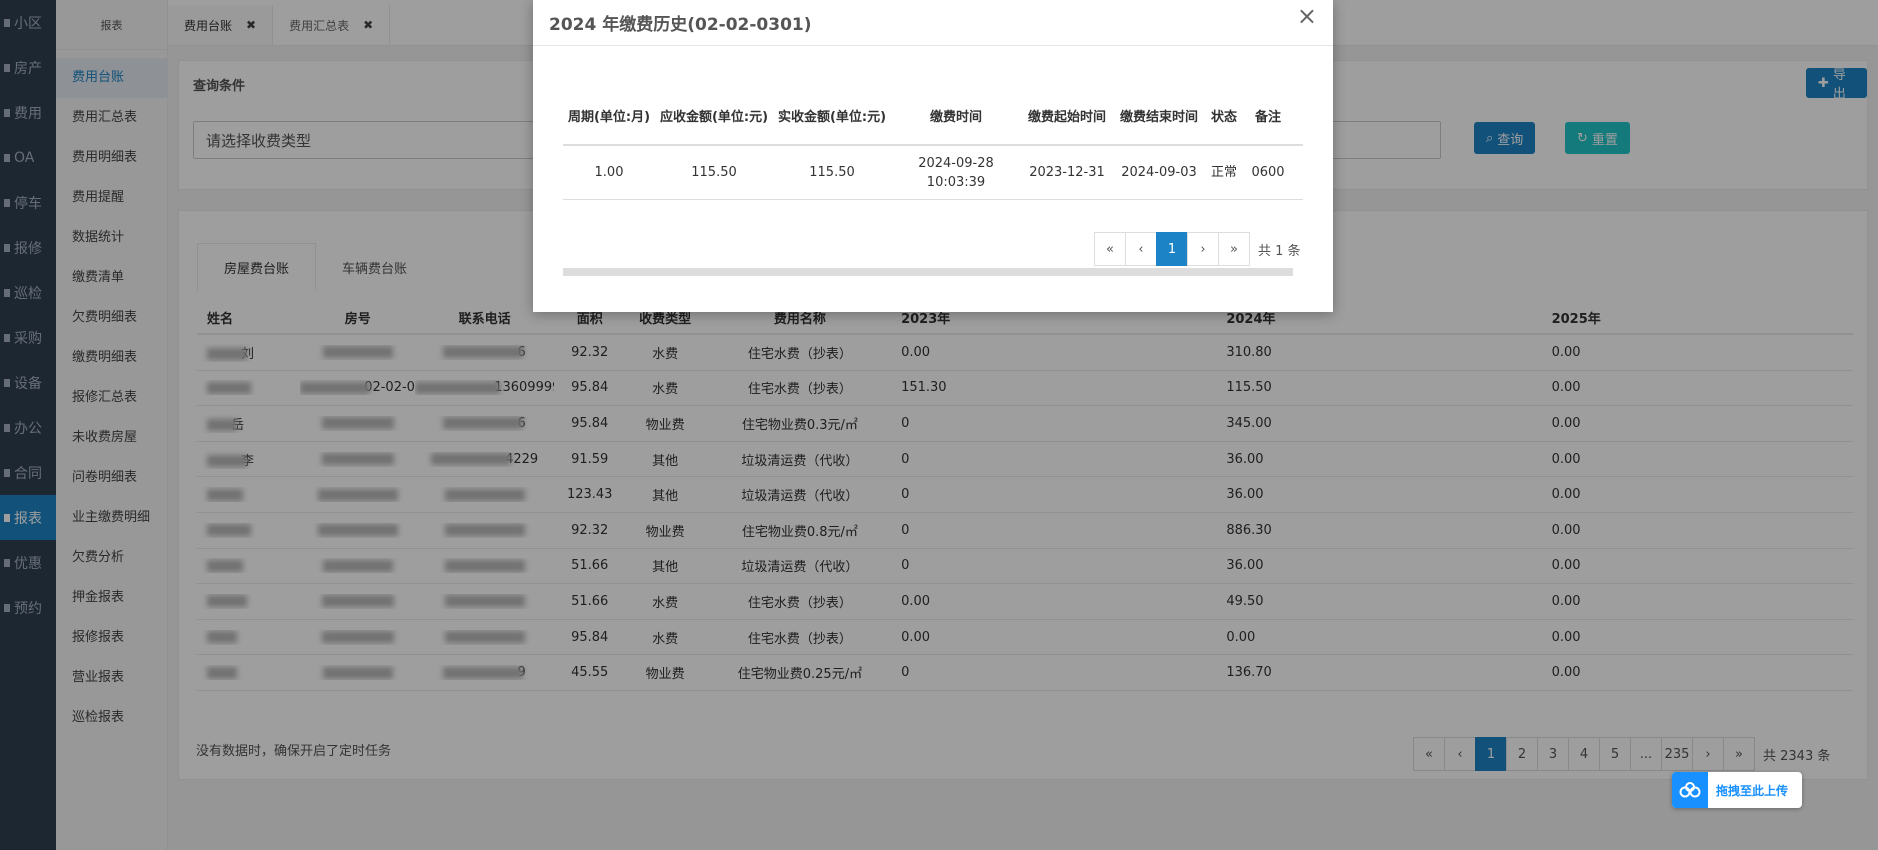 This screenshot has width=1878, height=850. Describe the element at coordinates (1158, 117) in the screenshot. I see `column-header: 缴费结束时间` at that location.